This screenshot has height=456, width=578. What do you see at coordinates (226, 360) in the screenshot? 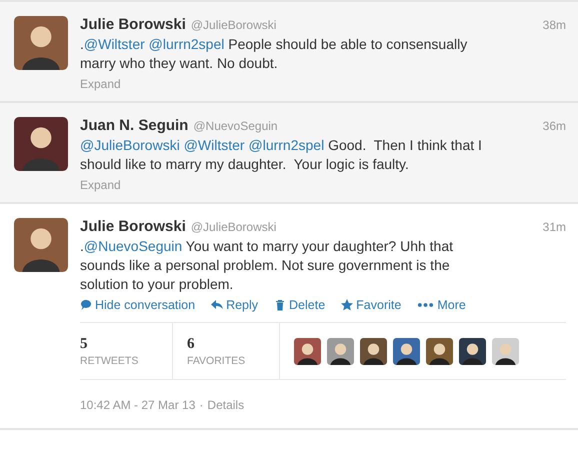
I see `stat-label: FAVORITES` at bounding box center [226, 360].